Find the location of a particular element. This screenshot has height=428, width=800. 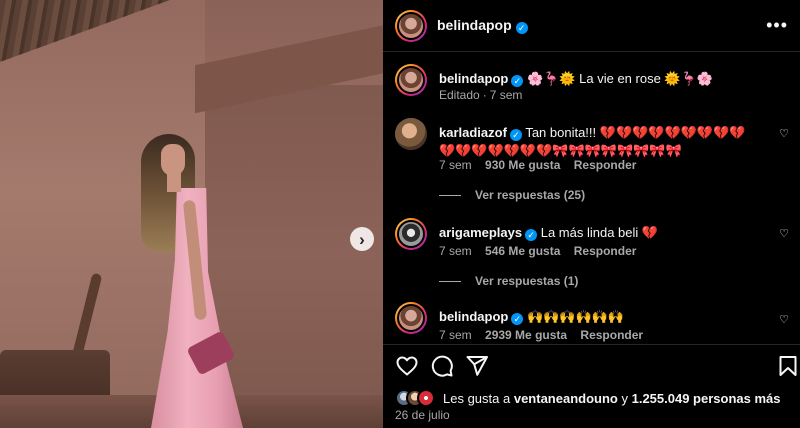

likes-prefix: Les gusta a is located at coordinates (477, 398).